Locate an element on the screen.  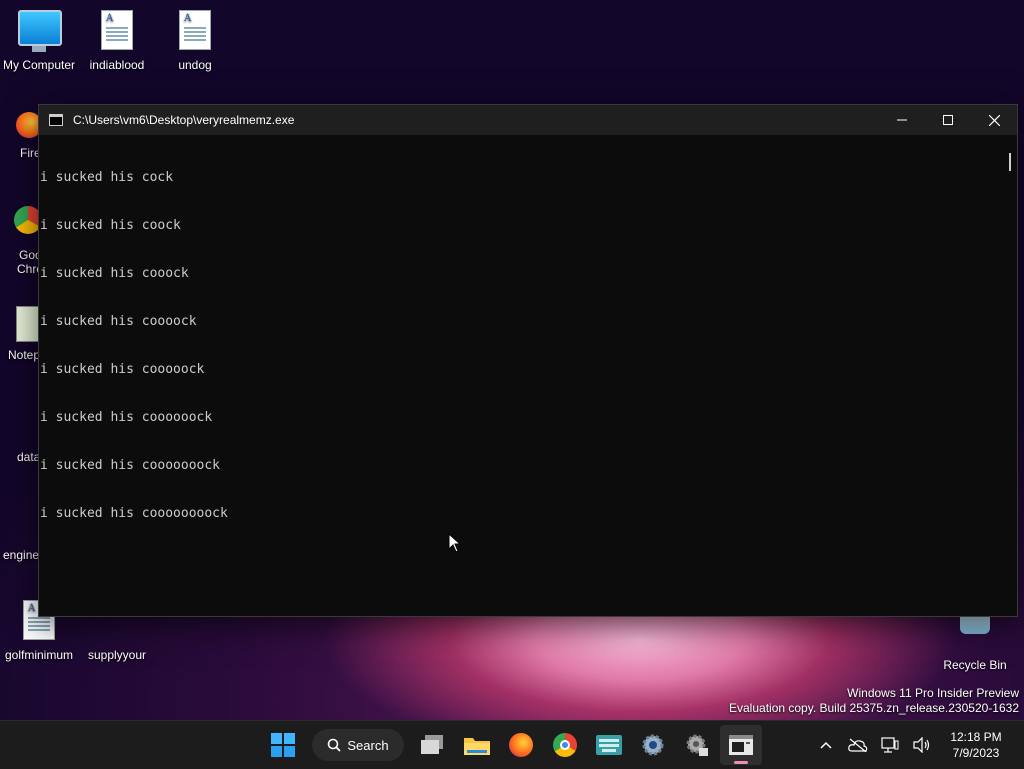
desktop-icon-notepad: Notep is located at coordinates (21, 334).